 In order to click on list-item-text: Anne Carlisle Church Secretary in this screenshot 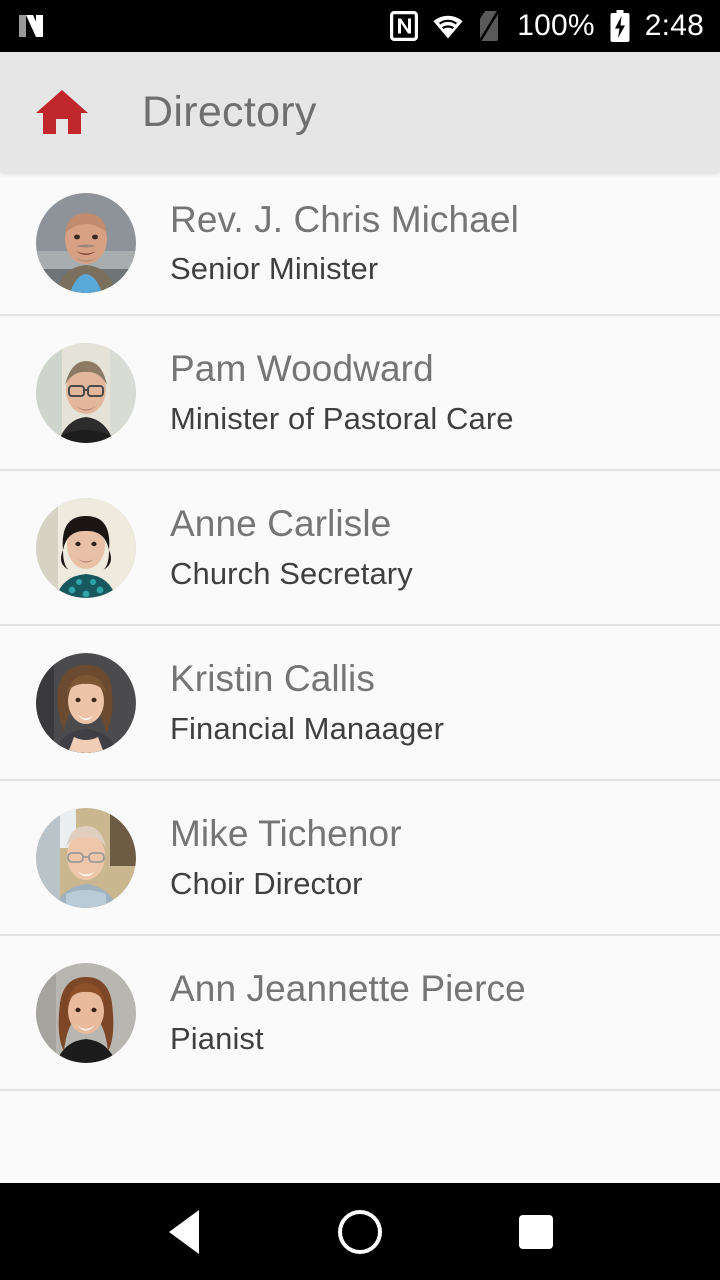, I will do `click(291, 547)`.